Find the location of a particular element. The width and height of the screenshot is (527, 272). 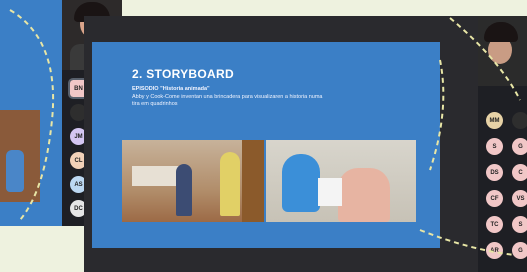

participant-avatar: VS is located at coordinates (519, 198).